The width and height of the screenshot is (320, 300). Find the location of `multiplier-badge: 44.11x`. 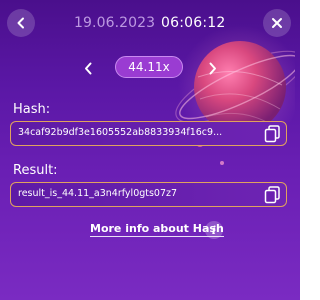

multiplier-badge: 44.11x is located at coordinates (149, 67).